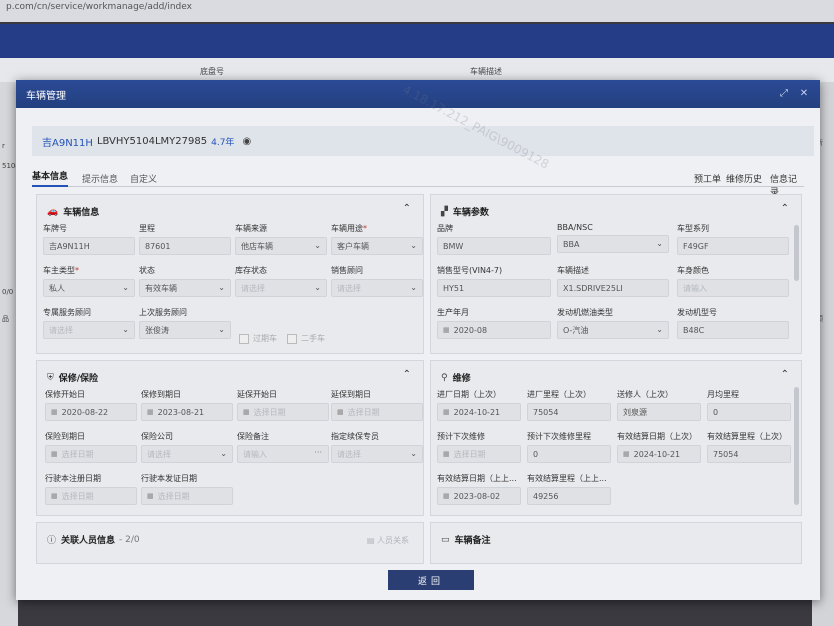 This screenshot has width=834, height=626. Describe the element at coordinates (445, 228) in the screenshot. I see `field-label: 品牌` at that location.